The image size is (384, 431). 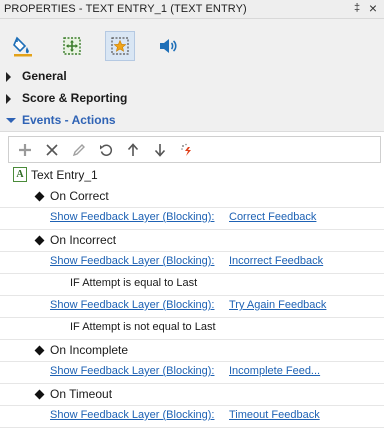 I want to click on star-effects-icon, so click(x=120, y=46).